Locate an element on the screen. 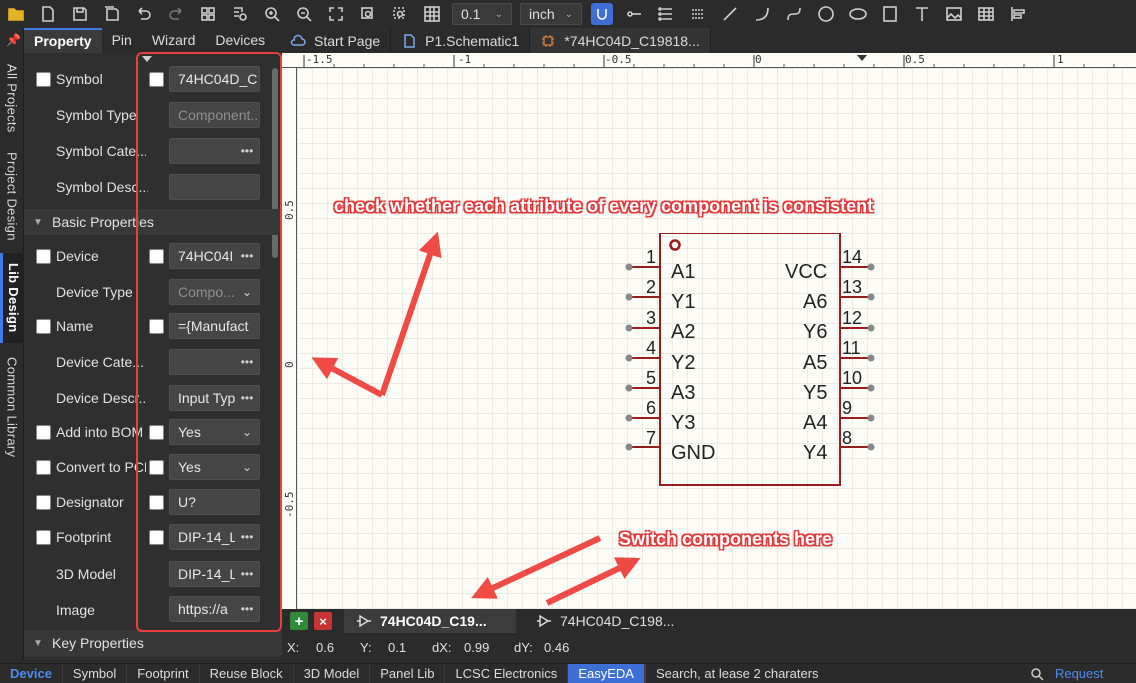  line-tool-icon is located at coordinates (730, 14).